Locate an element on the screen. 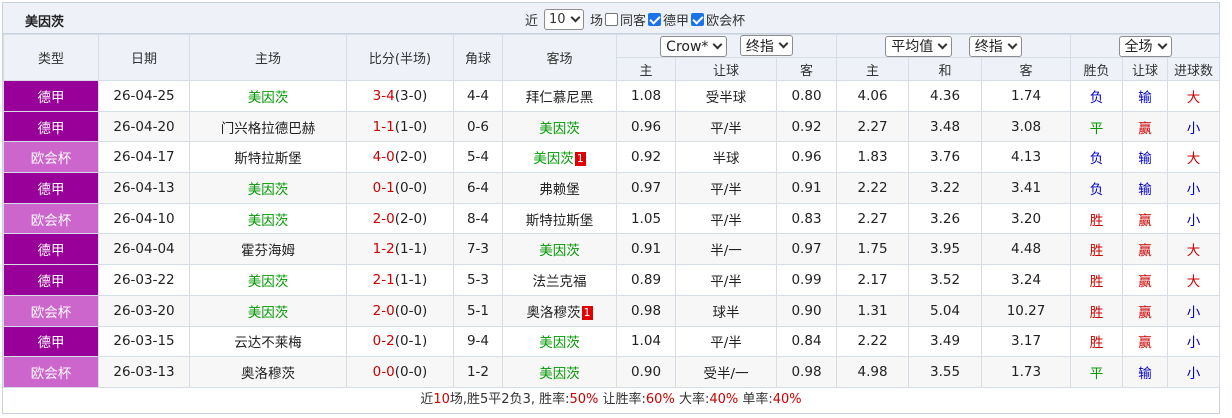 The image size is (1232, 418). home-team-cell: 霍芬海姆 is located at coordinates (268, 249).